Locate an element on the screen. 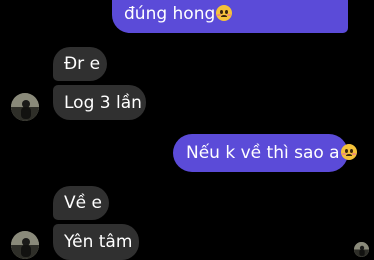 Image resolution: width=374 pixels, height=260 pixels. incoming-message: Về e is located at coordinates (81, 203).